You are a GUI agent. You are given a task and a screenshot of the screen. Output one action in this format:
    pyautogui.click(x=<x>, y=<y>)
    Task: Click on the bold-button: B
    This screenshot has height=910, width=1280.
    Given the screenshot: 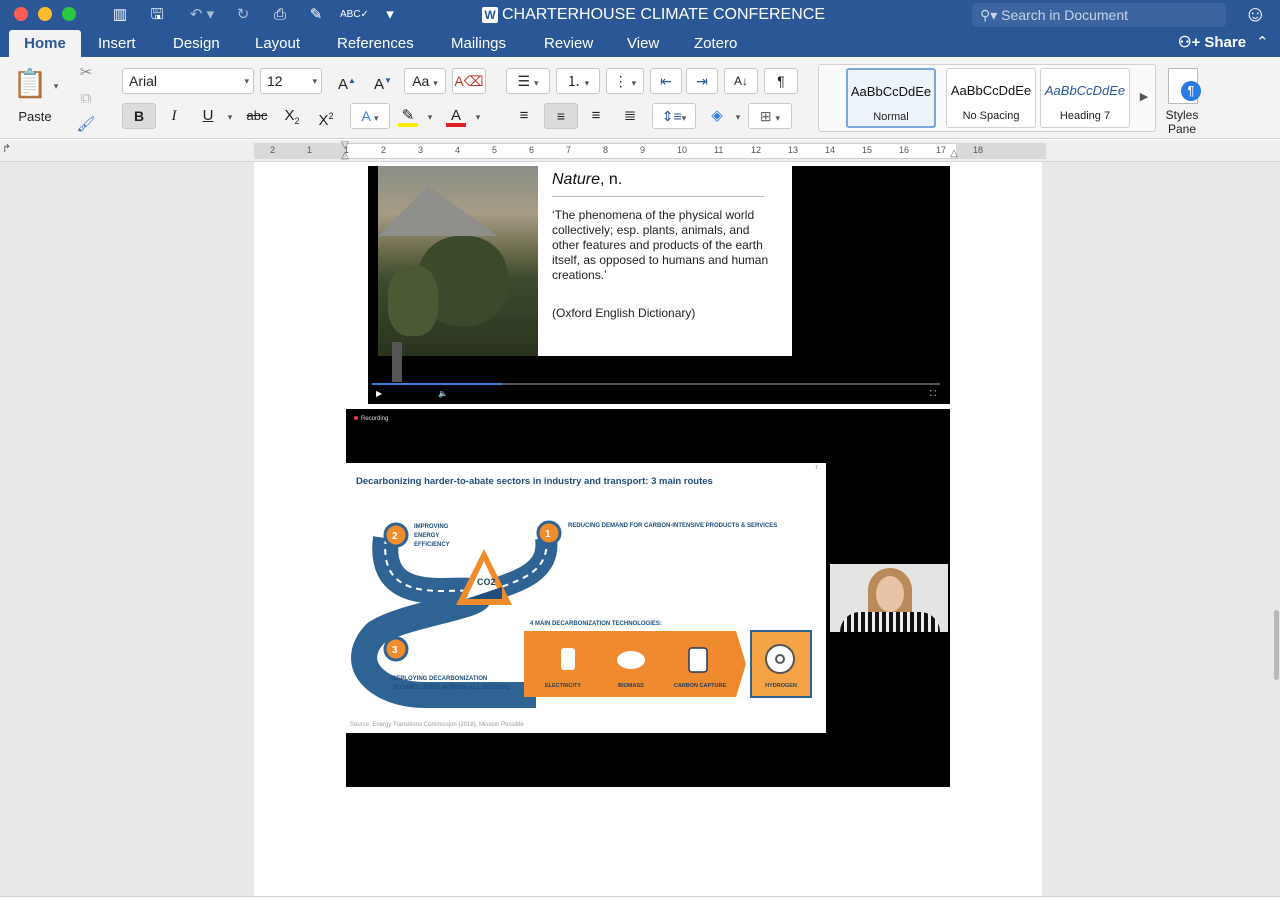 What is the action you would take?
    pyautogui.click(x=139, y=116)
    